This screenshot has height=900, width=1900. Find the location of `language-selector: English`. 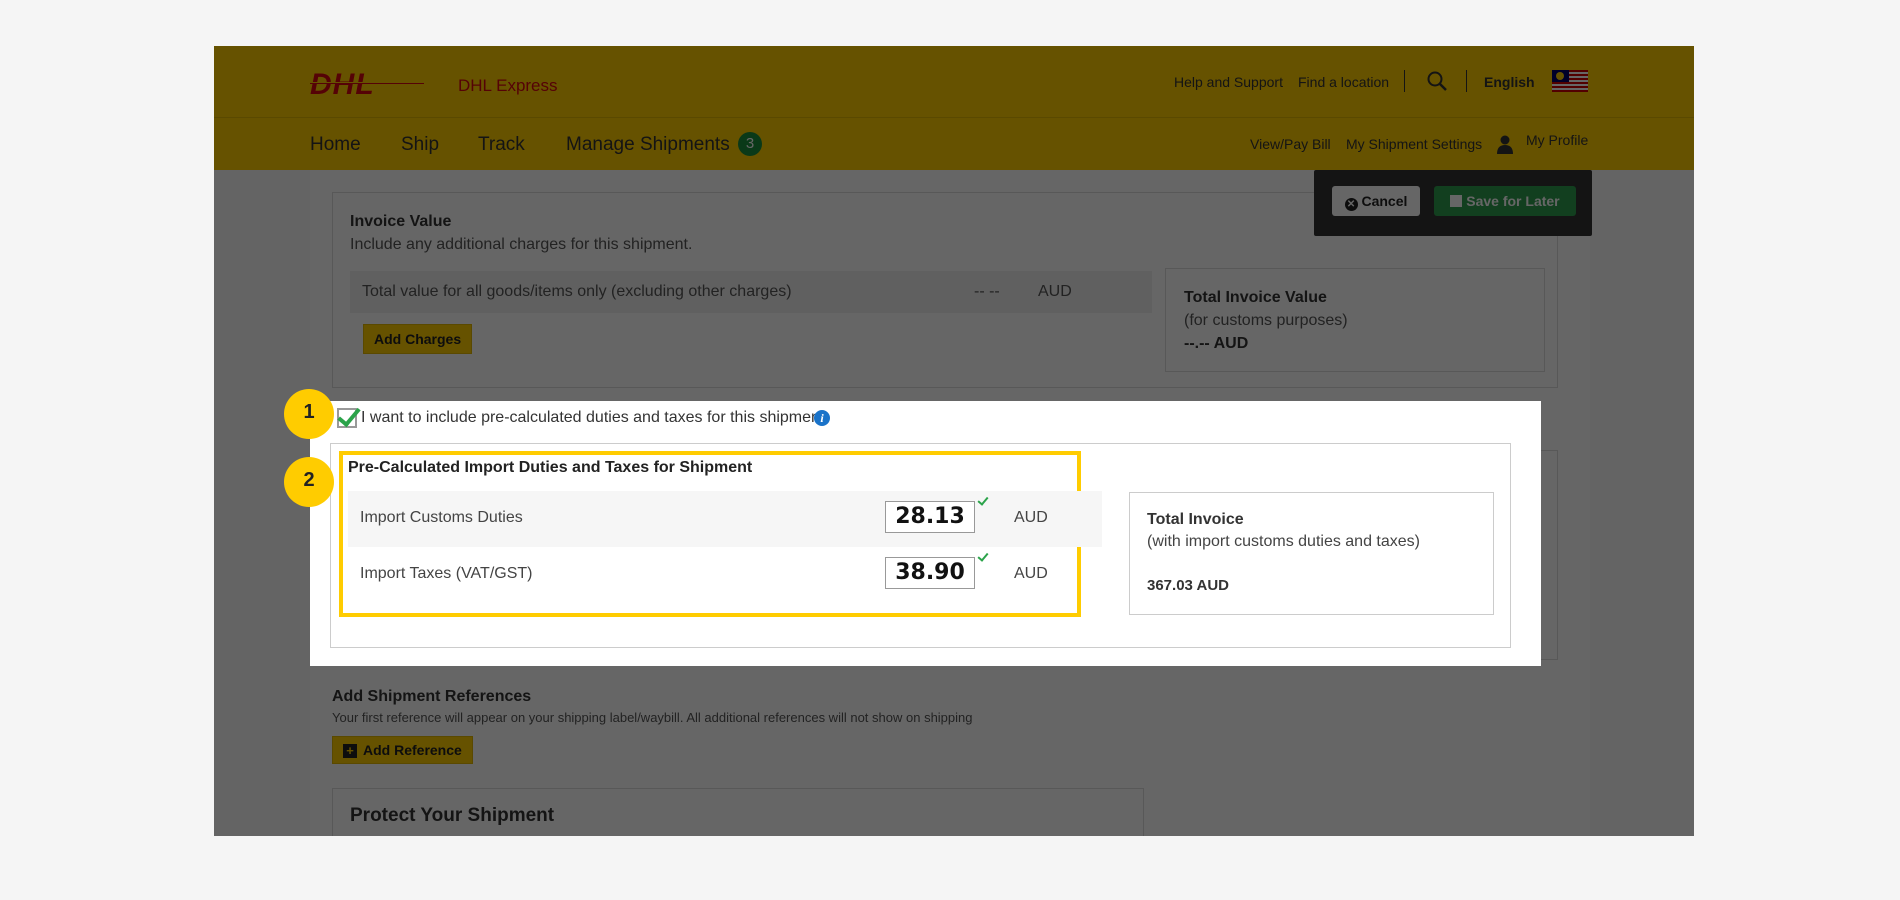

language-selector: English is located at coordinates (1509, 82).